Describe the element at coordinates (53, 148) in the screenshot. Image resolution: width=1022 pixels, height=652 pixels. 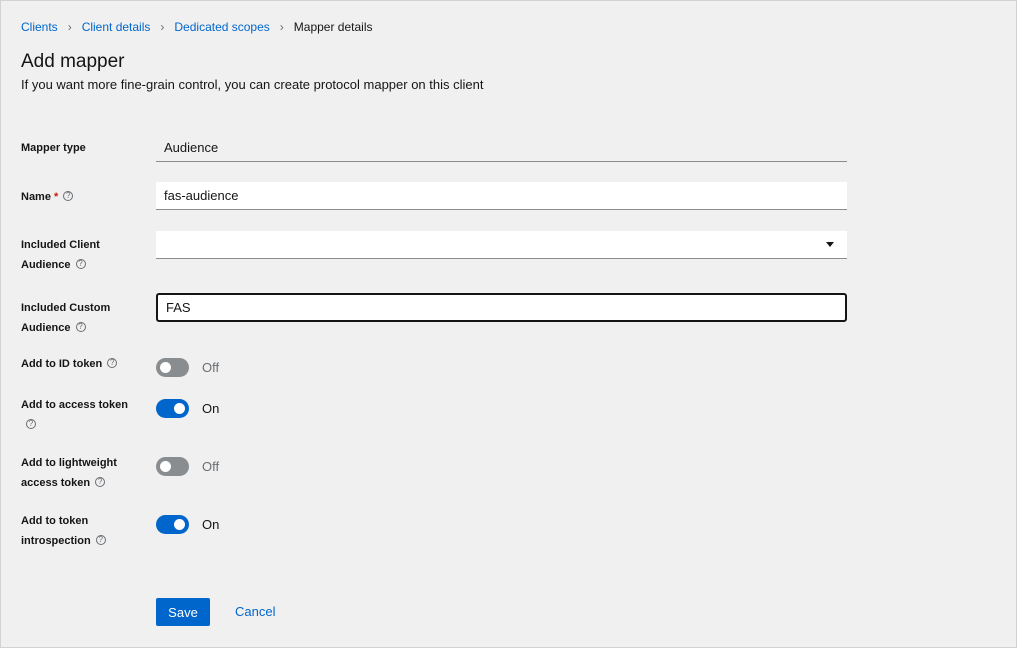
I see `mapper-type-label: Mapper type` at that location.